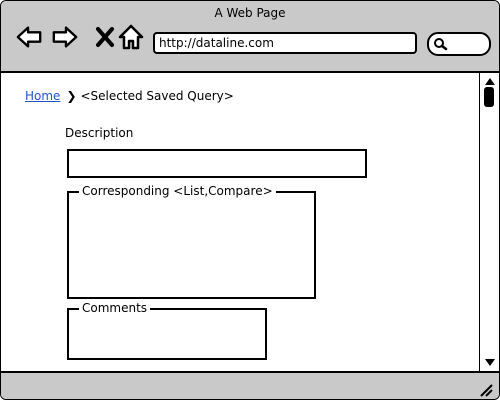 The width and height of the screenshot is (500, 400). Describe the element at coordinates (250, 13) in the screenshot. I see `window-title: A Web Page` at that location.